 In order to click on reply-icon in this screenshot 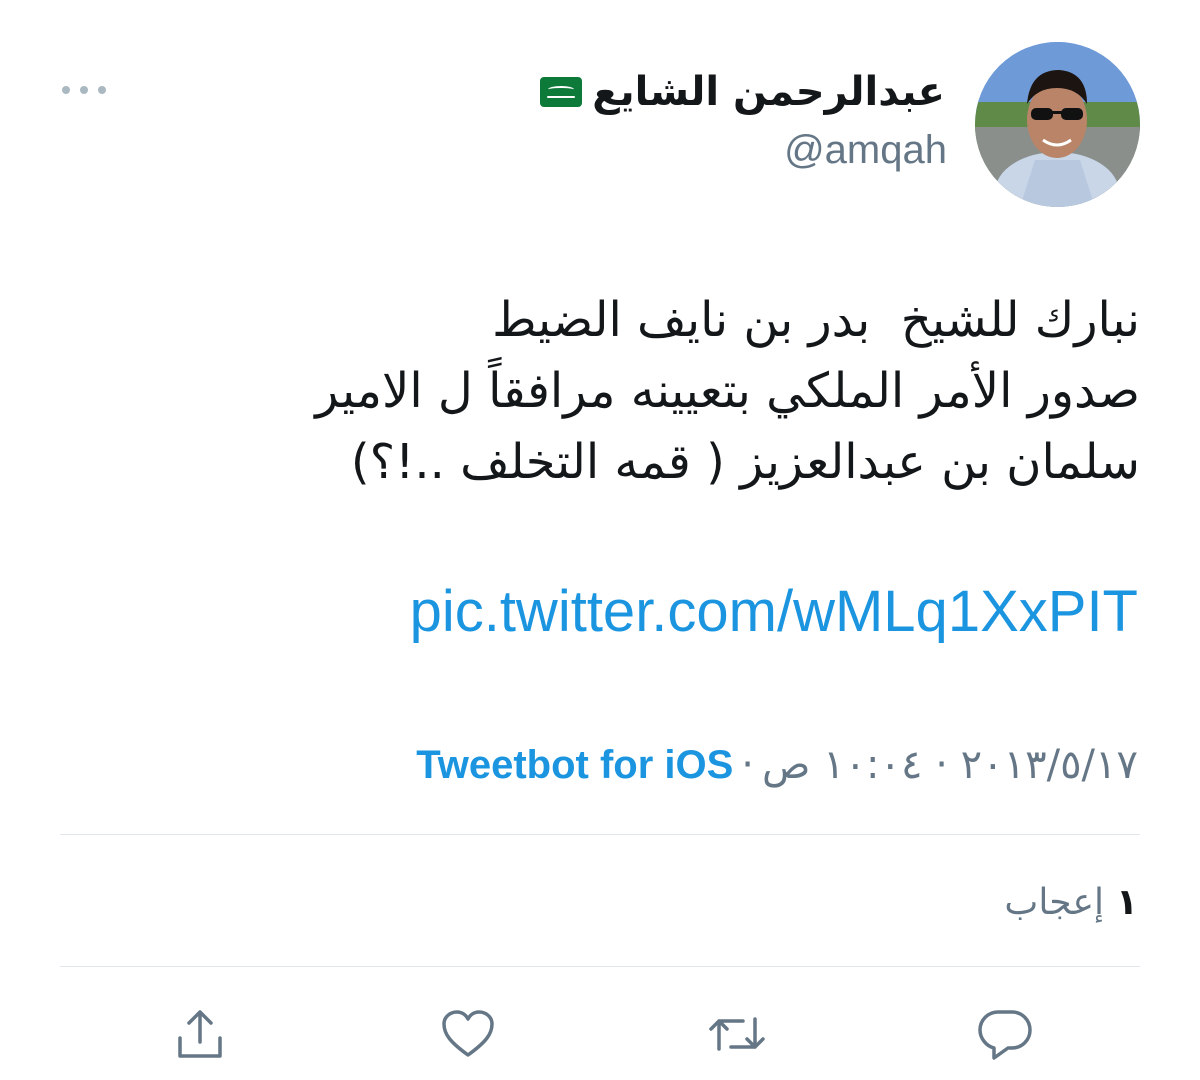, I will do `click(1005, 1034)`.